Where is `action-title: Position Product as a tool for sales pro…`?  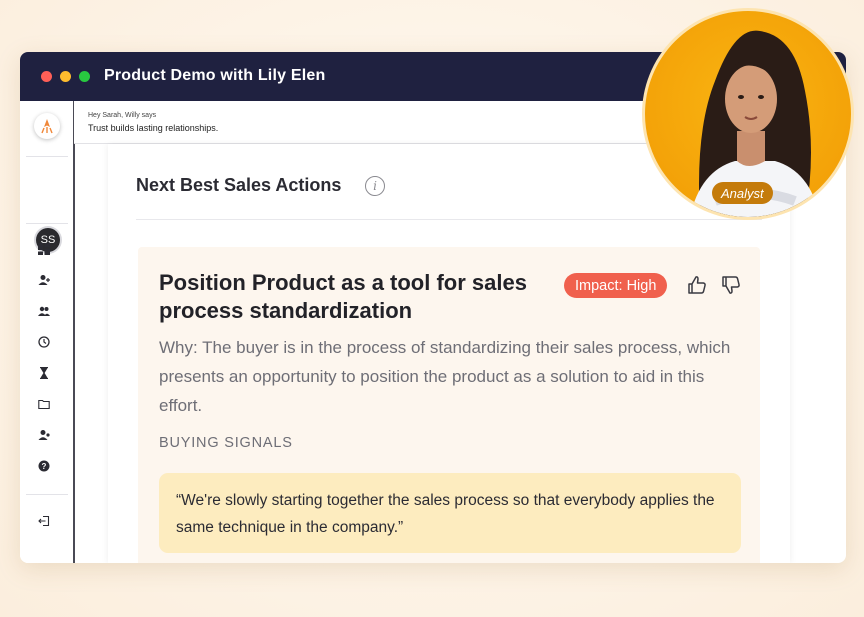 action-title: Position Product as a tool for sales pro… is located at coordinates (343, 296).